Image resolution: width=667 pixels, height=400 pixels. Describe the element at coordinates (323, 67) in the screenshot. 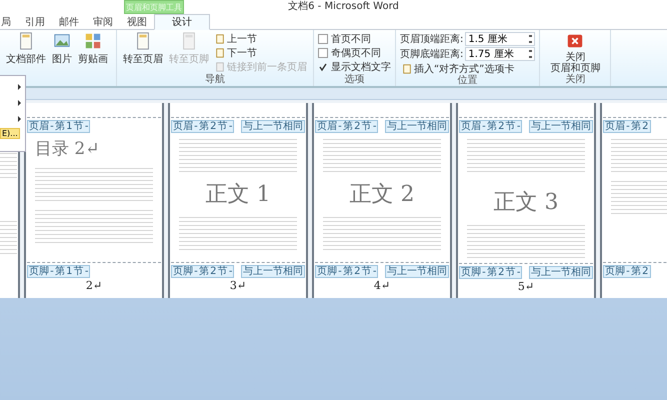

I see `checkmark-icon` at that location.